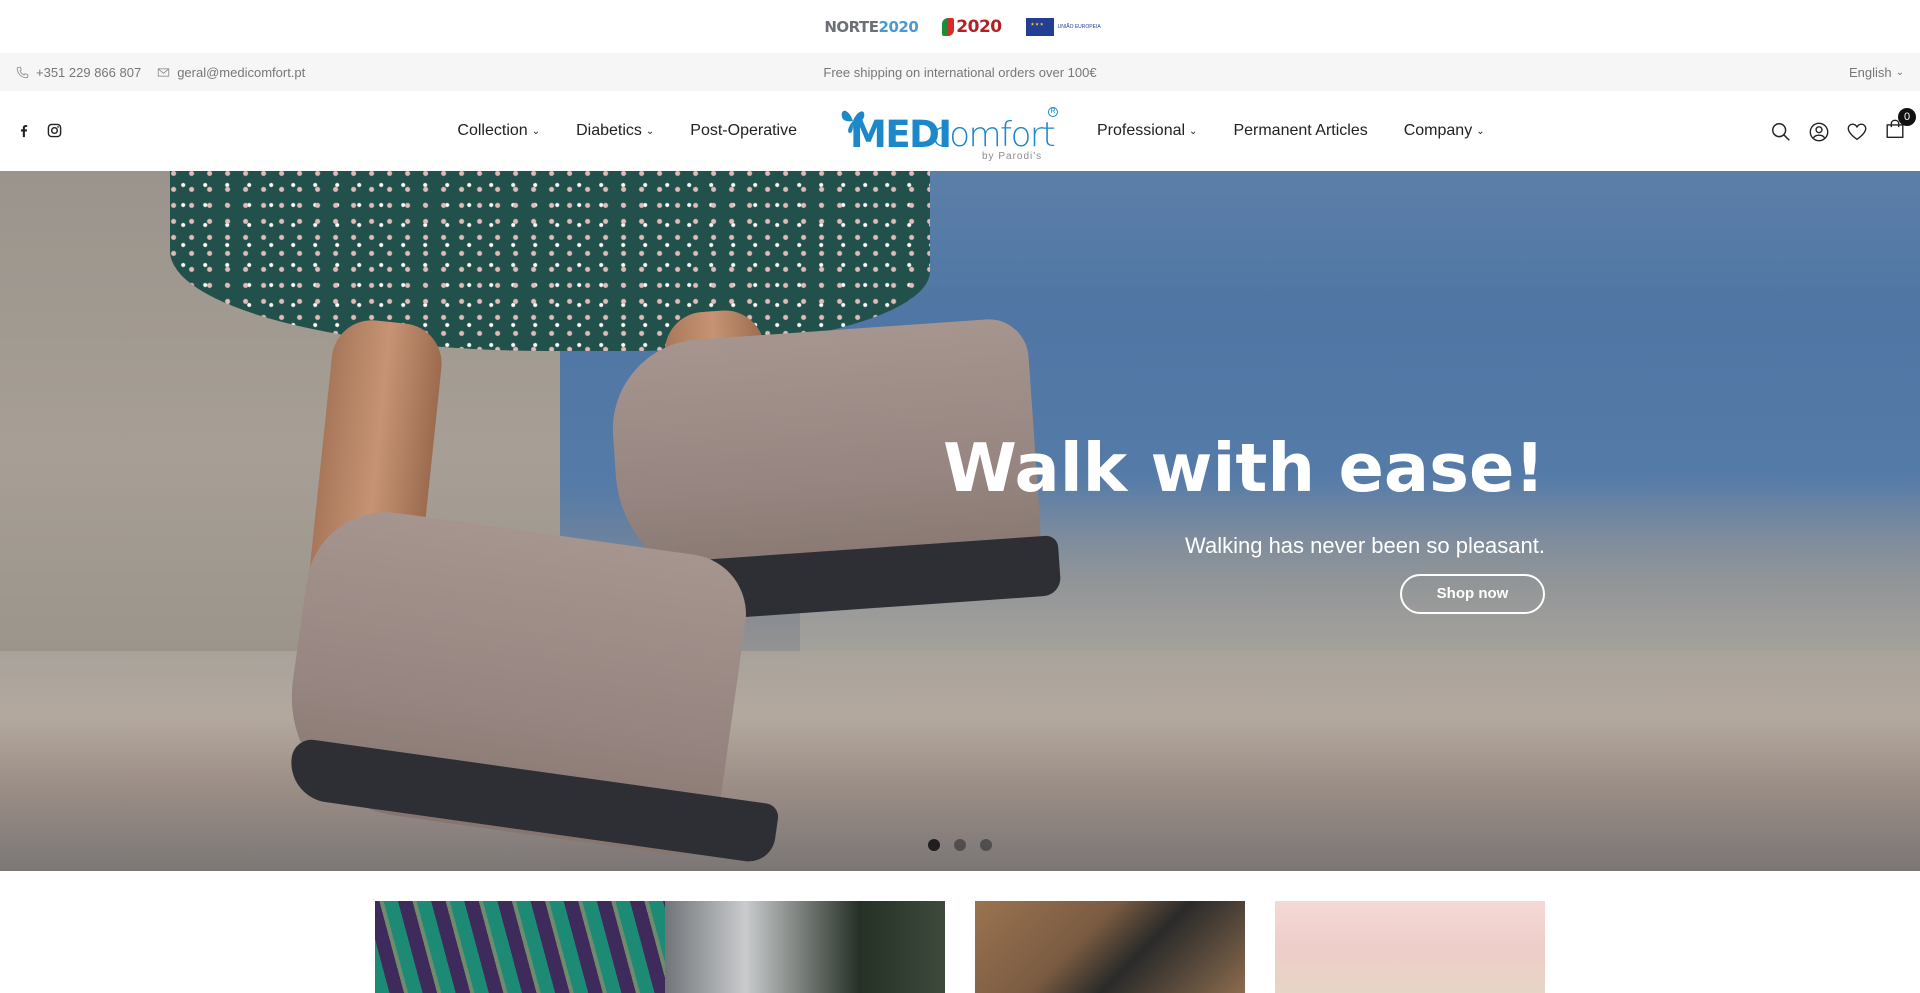 The height and width of the screenshot is (993, 1920). Describe the element at coordinates (241, 72) in the screenshot. I see `email-address: geral@medicomfort.pt` at that location.